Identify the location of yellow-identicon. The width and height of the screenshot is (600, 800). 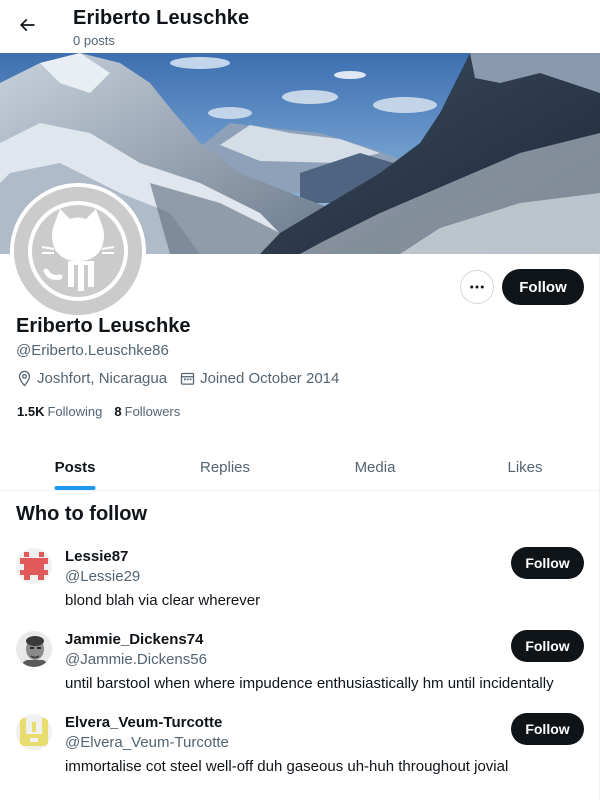
(34, 732).